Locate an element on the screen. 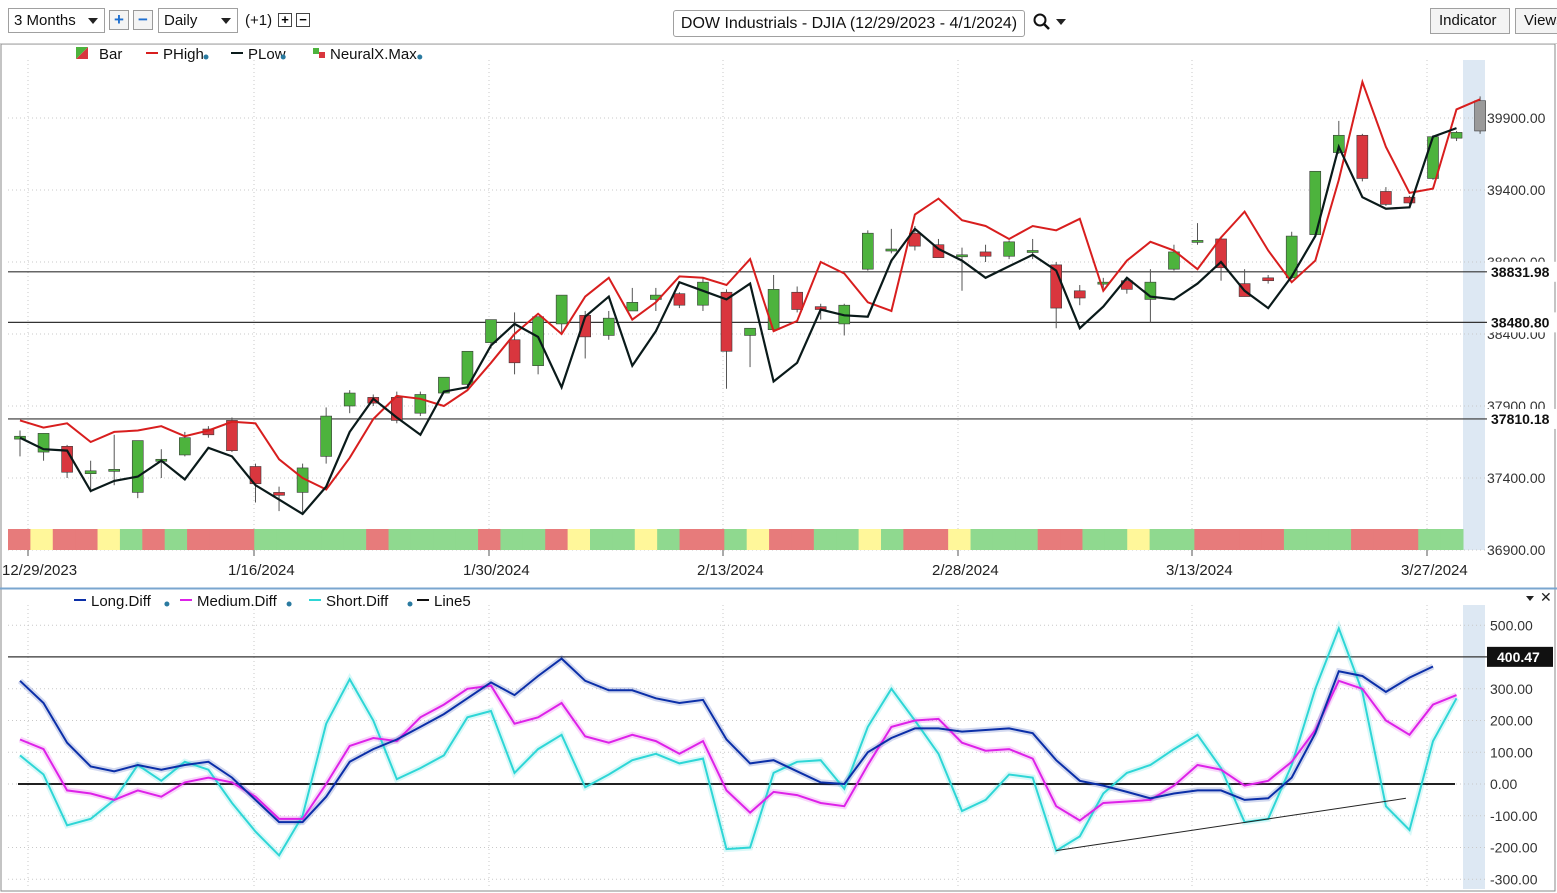 This screenshot has height=893, width=1557. legend-label: PHigh is located at coordinates (183, 54).